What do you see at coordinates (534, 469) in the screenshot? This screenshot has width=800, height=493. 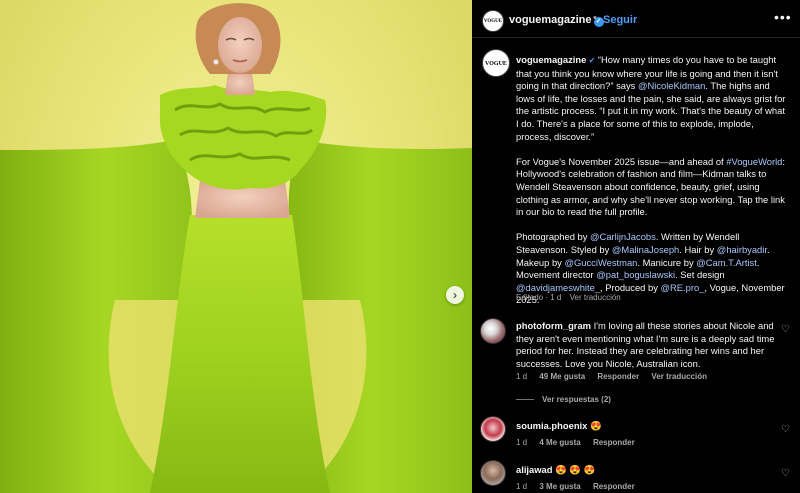 I see `comment-username: alijawad` at bounding box center [534, 469].